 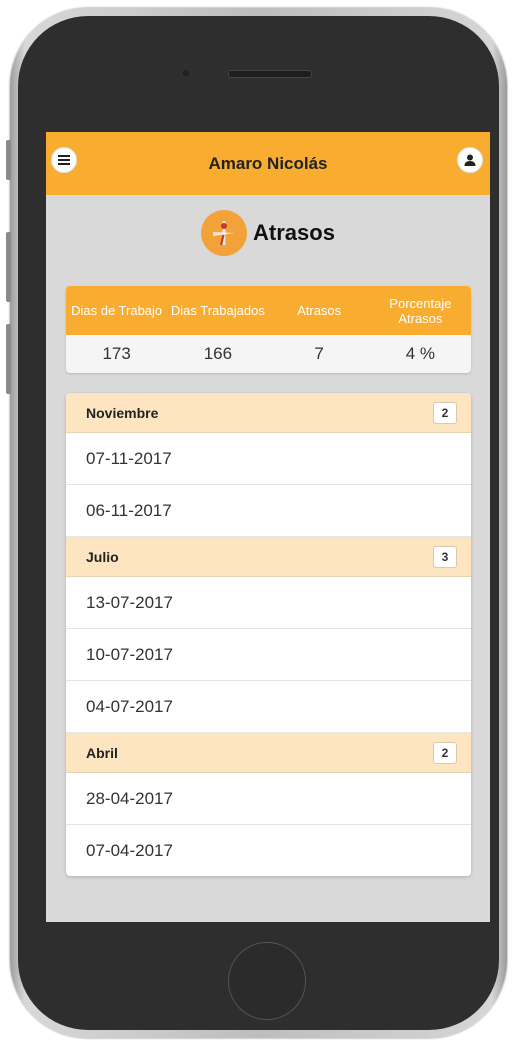 What do you see at coordinates (8, 160) in the screenshot?
I see `mute-switch` at bounding box center [8, 160].